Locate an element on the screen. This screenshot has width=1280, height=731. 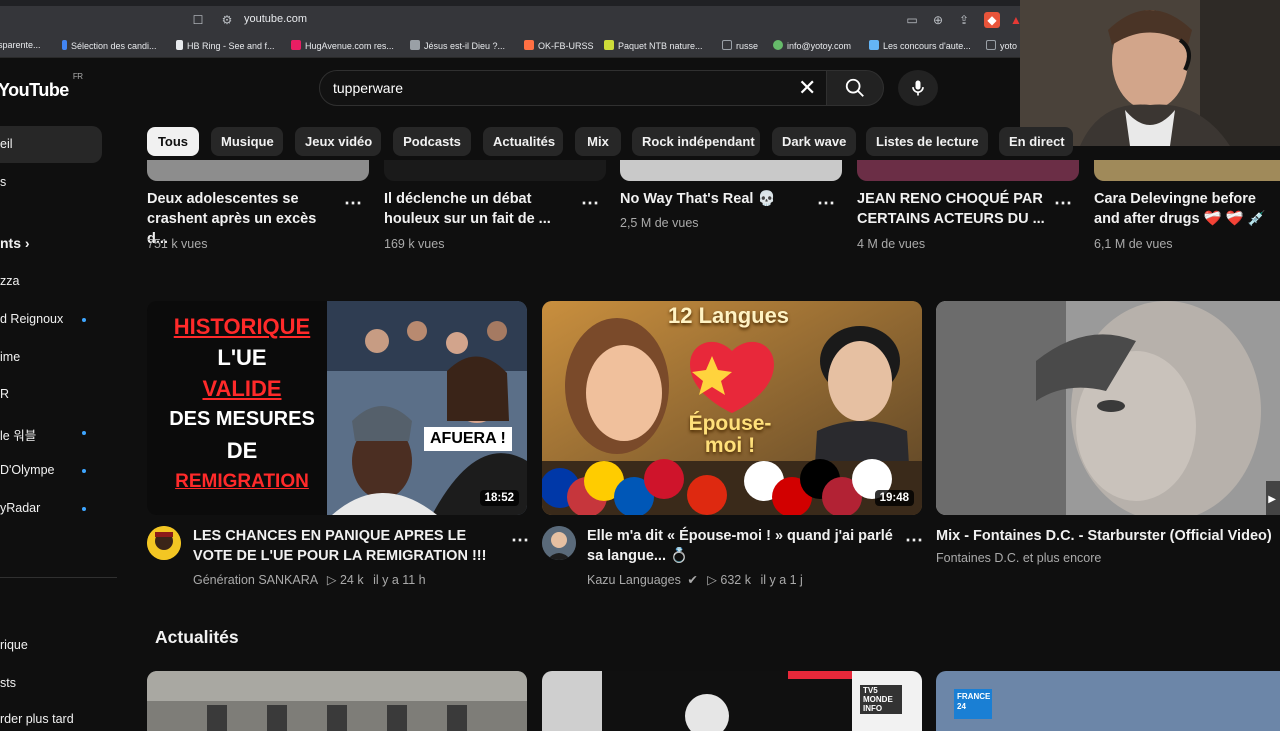
chip-indie-rock: Rock indépendant is located at coordinates (696, 141).